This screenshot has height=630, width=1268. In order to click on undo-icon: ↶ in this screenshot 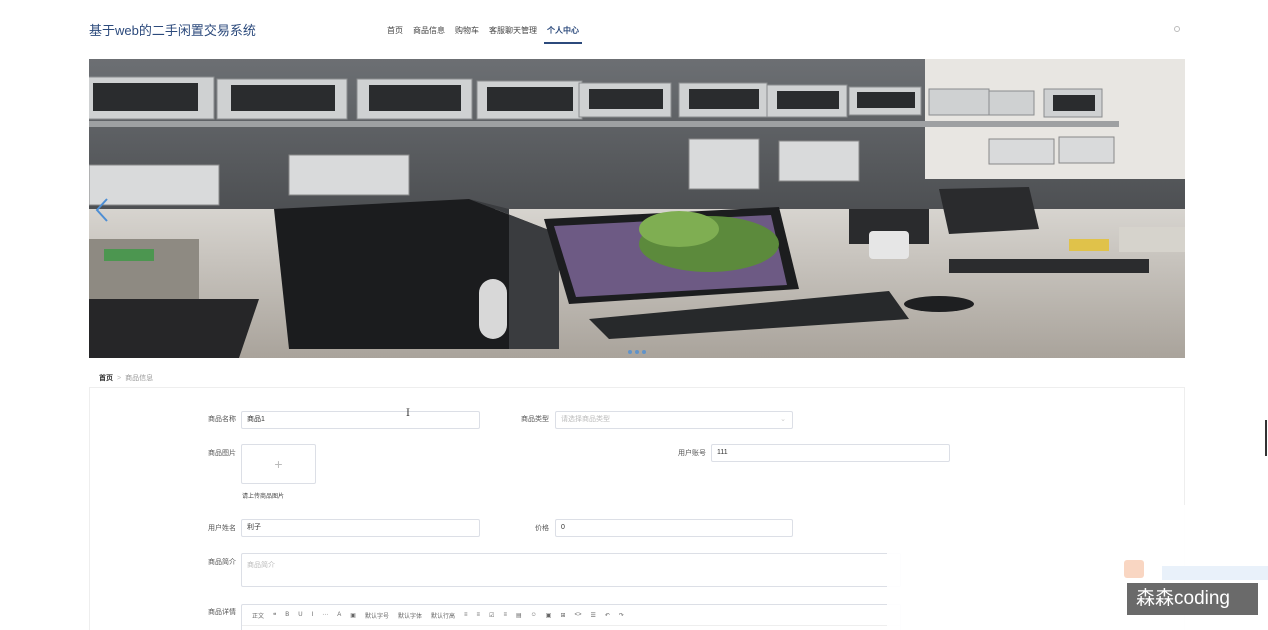, I will do `click(607, 615)`.